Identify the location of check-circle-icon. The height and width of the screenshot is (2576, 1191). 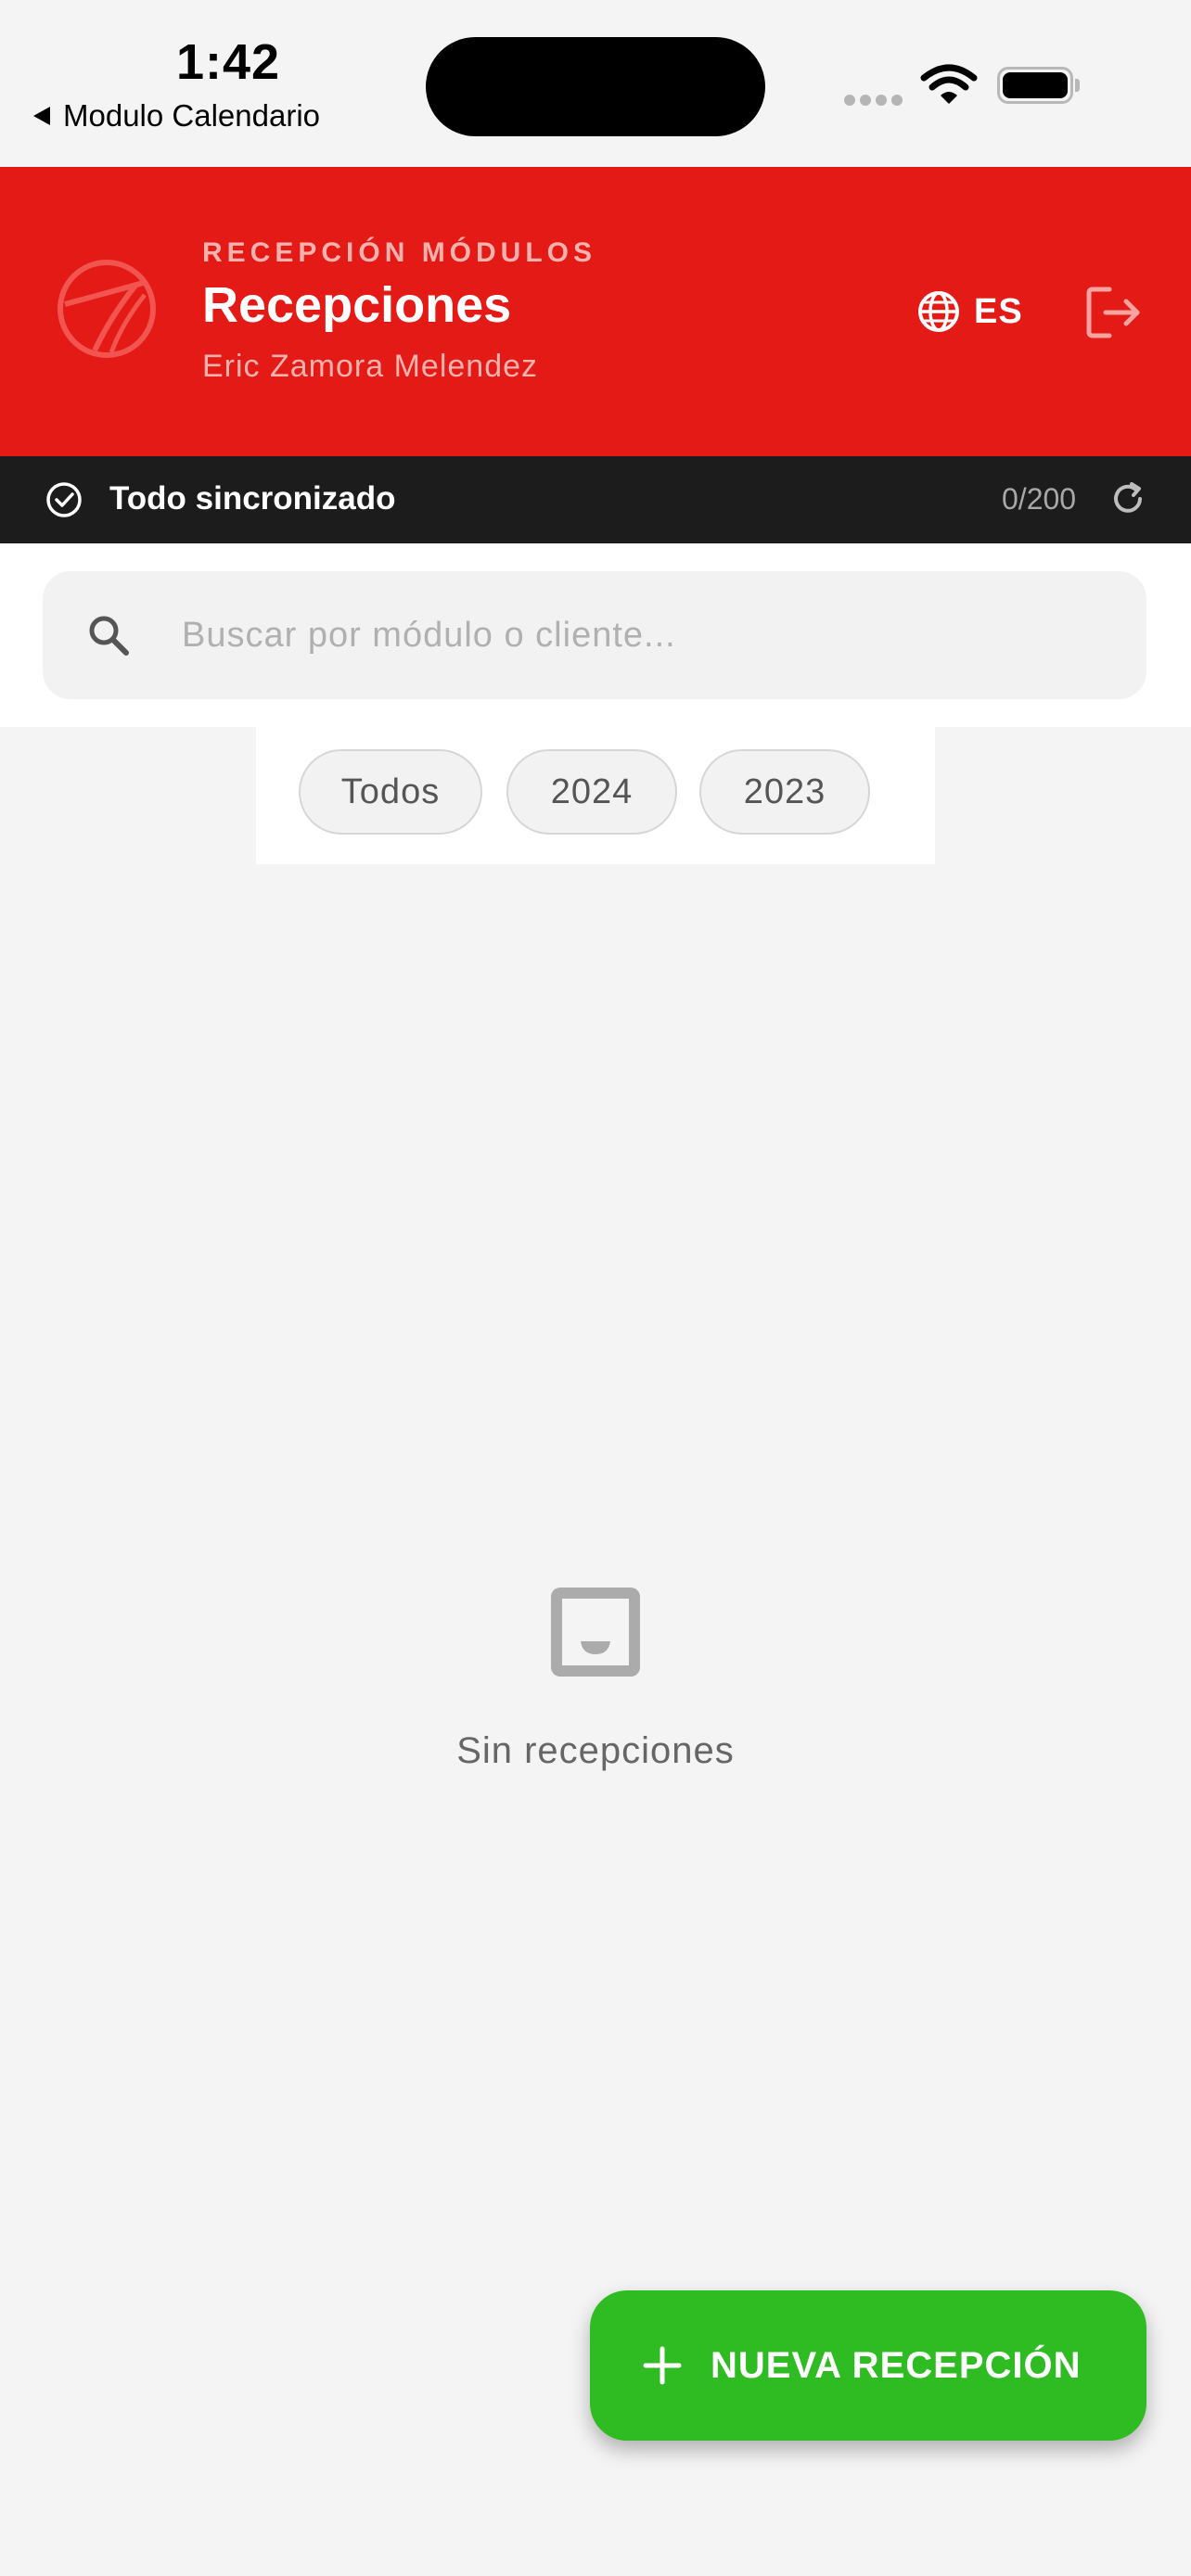
(64, 499).